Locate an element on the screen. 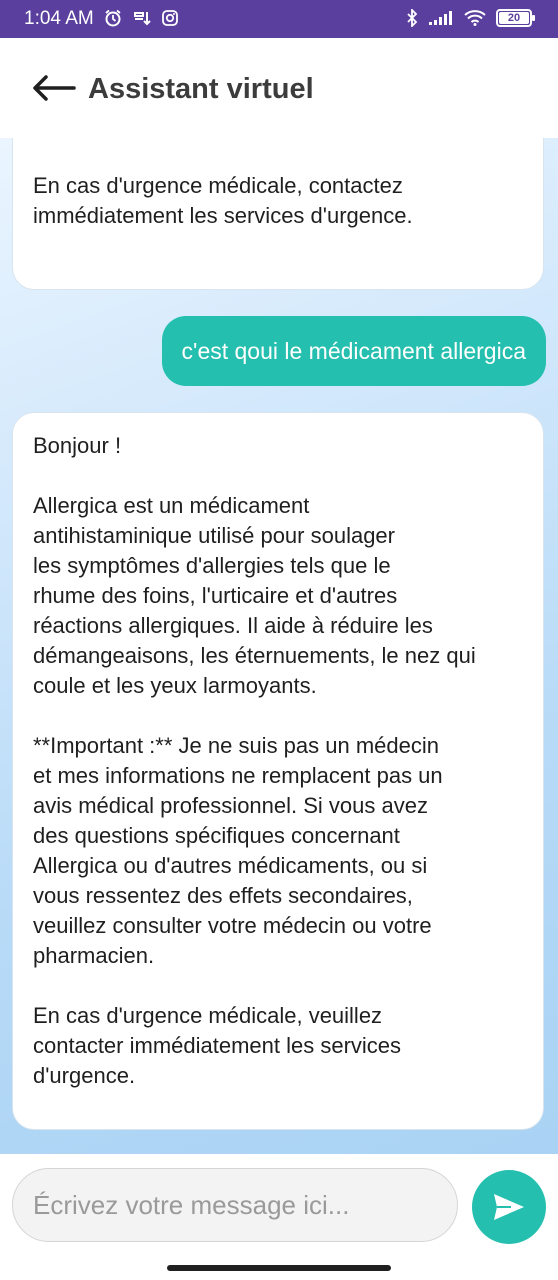 The image size is (558, 1280). data-transfer-icon is located at coordinates (142, 19).